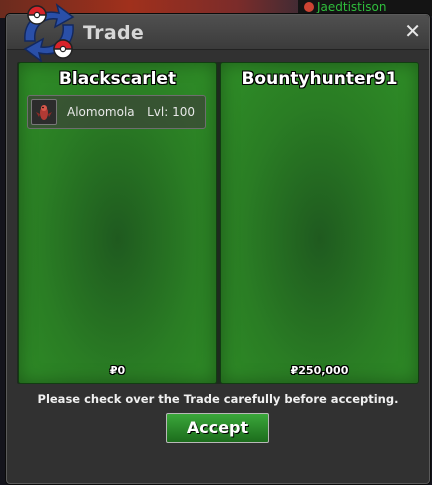 Image resolution: width=432 pixels, height=485 pixels. What do you see at coordinates (117, 79) in the screenshot?
I see `left-player-name: Blackscarlet` at bounding box center [117, 79].